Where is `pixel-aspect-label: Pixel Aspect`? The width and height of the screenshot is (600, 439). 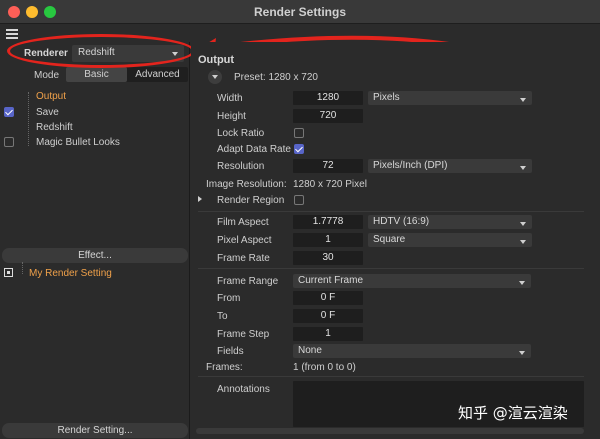 pixel-aspect-label: Pixel Aspect is located at coordinates (244, 240).